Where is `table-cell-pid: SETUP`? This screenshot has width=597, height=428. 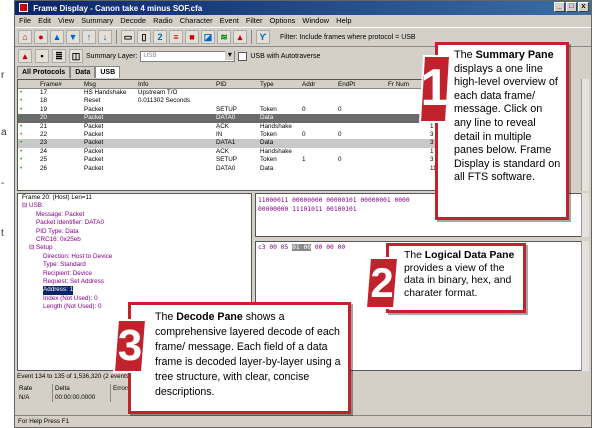
table-cell-pid: SETUP is located at coordinates (226, 109).